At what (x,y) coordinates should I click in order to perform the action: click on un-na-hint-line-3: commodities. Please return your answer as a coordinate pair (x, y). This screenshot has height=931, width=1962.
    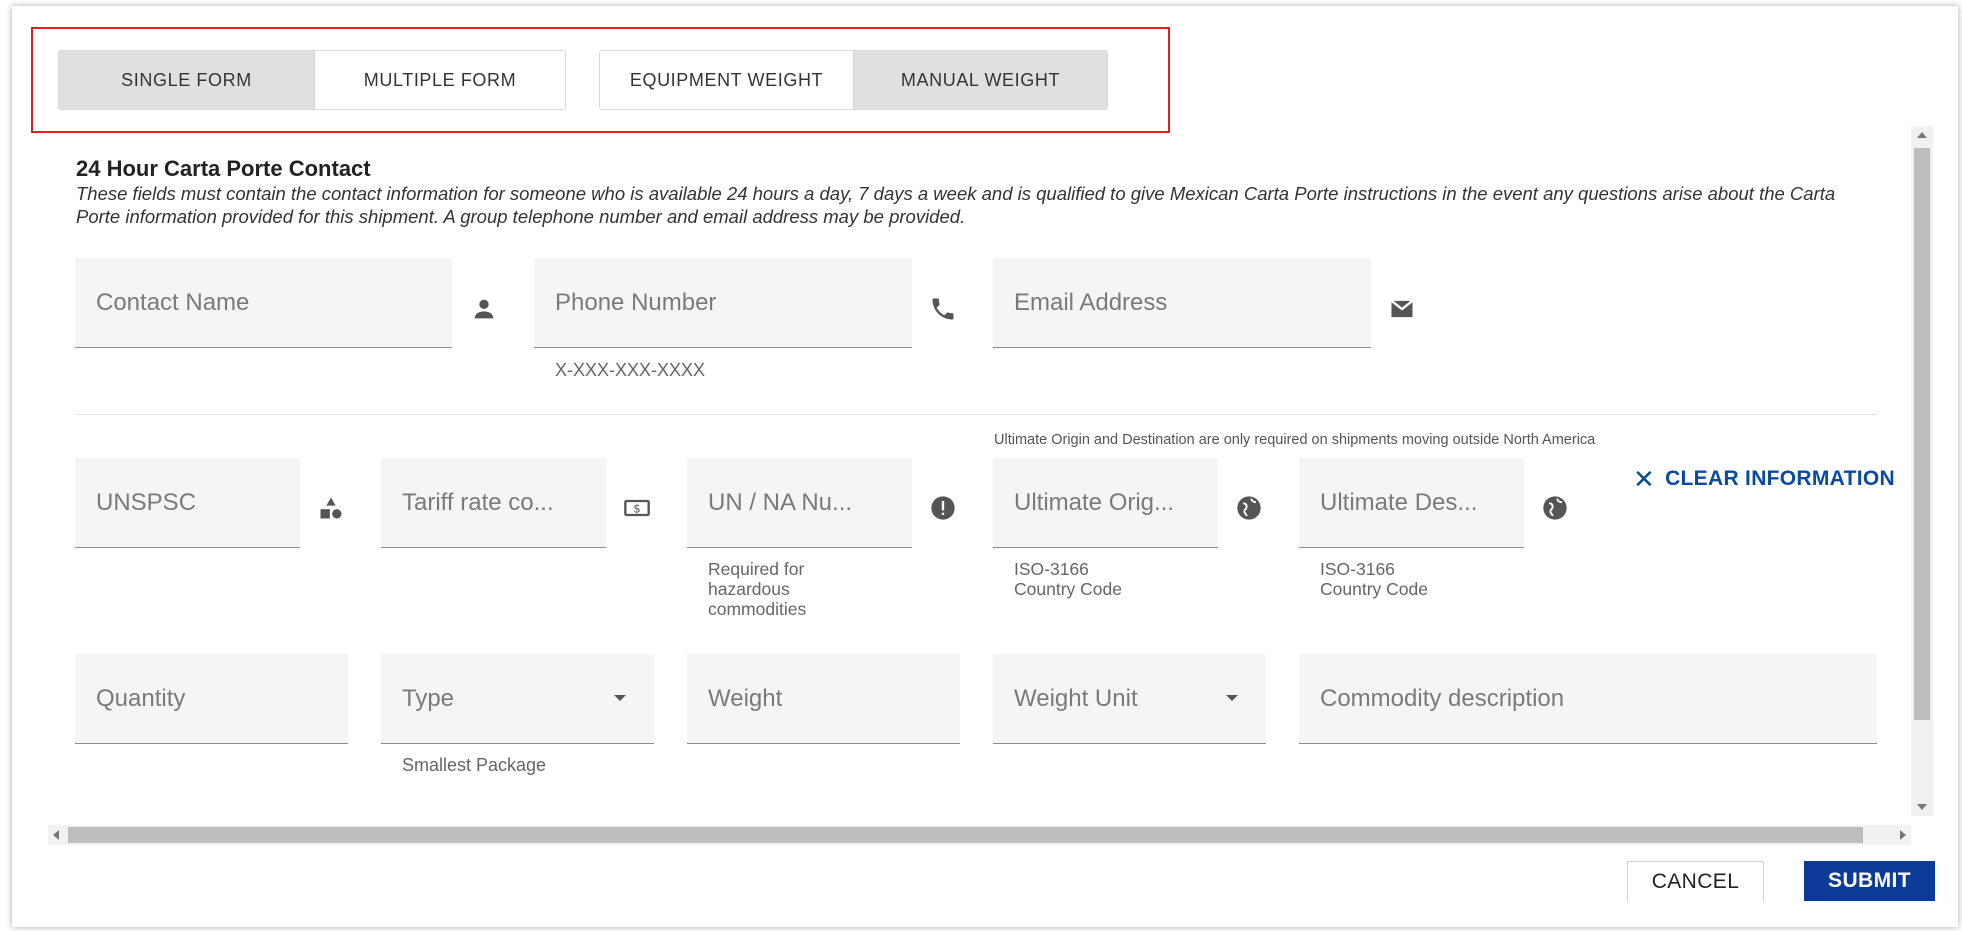
    Looking at the image, I should click on (757, 609).